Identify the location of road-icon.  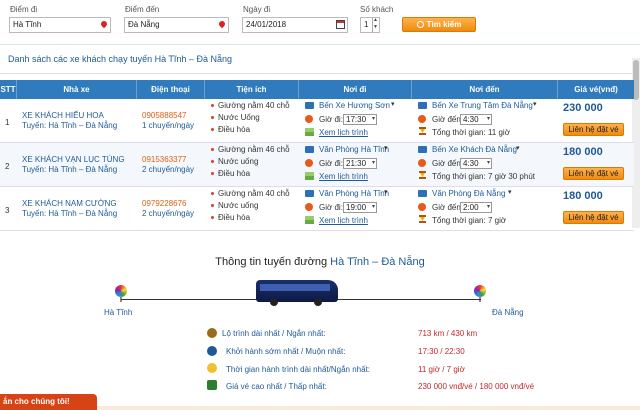
(212, 333).